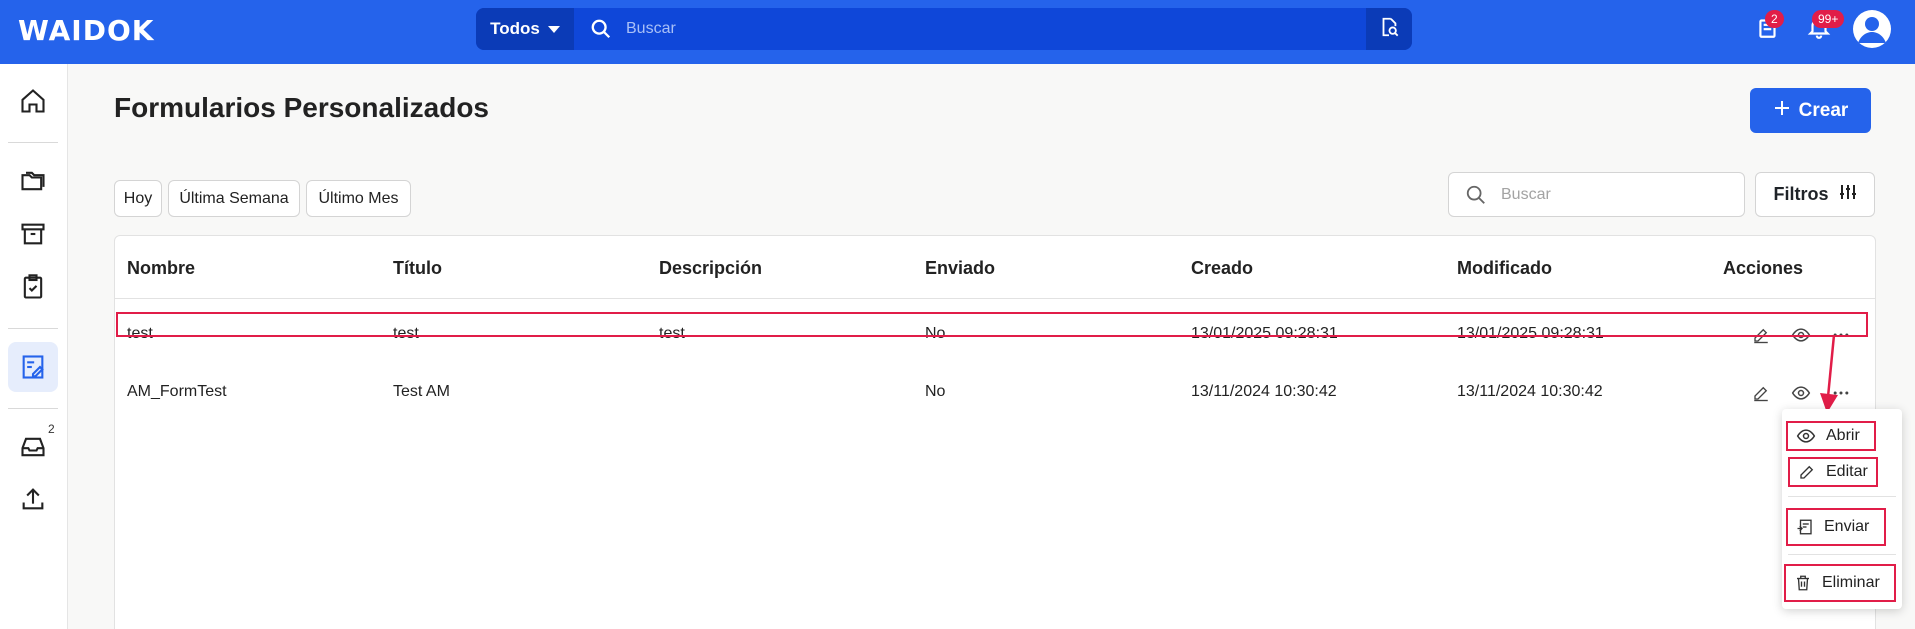 The image size is (1915, 629). Describe the element at coordinates (1848, 194) in the screenshot. I see `sliders-icon` at that location.